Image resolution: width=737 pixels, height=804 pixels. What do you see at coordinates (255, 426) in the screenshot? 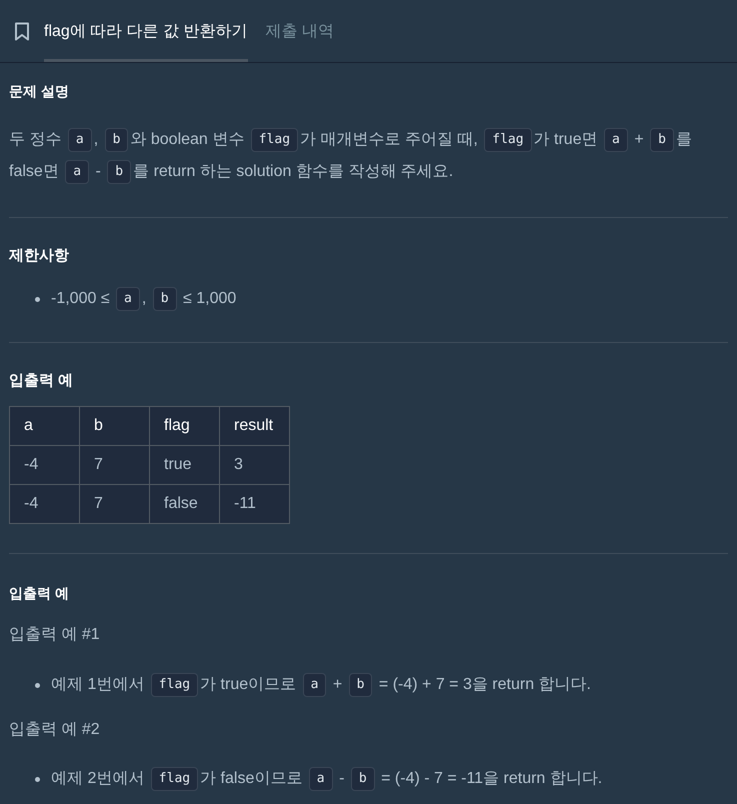
I see `table-header-cell: result` at bounding box center [255, 426].